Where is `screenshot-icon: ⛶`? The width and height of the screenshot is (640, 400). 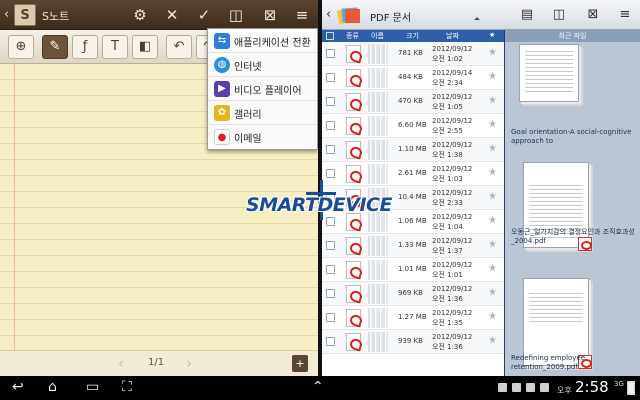 screenshot-icon: ⛶ is located at coordinates (127, 387).